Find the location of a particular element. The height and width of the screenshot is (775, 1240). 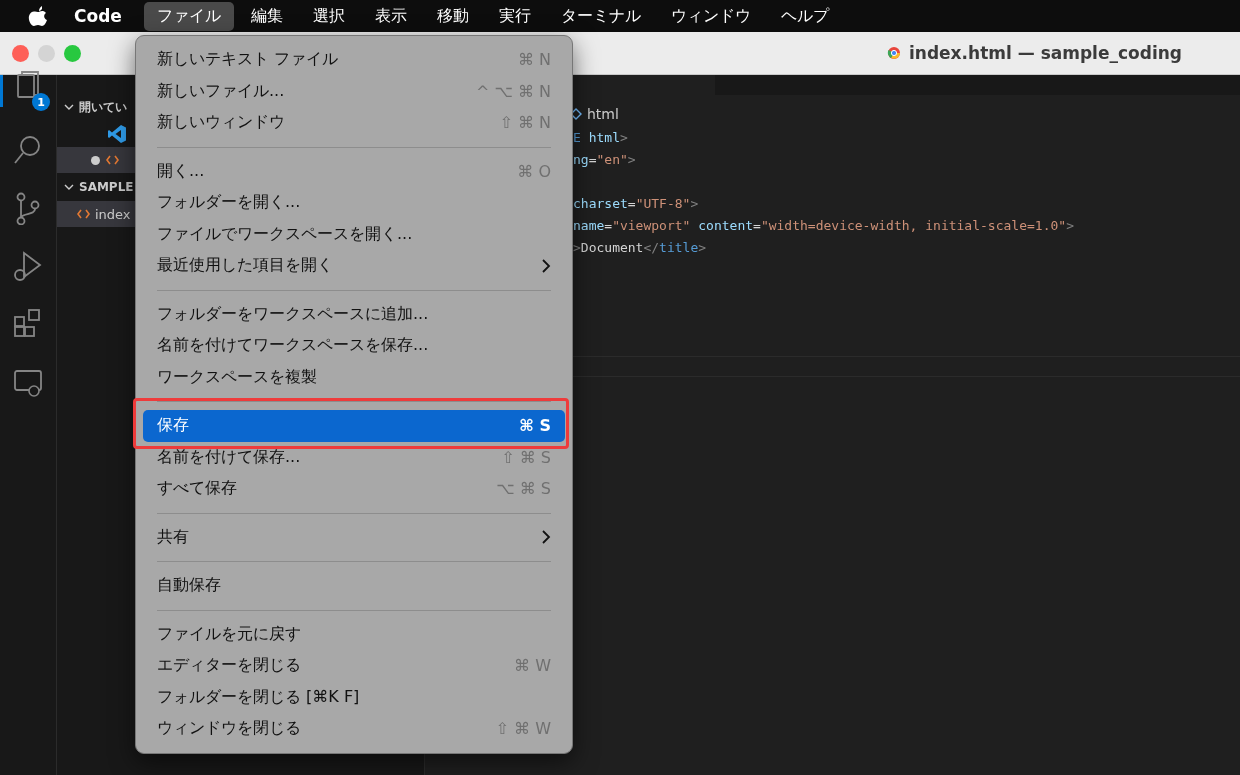

shortcut: ^ ⌥ ⌘ N is located at coordinates (513, 91).